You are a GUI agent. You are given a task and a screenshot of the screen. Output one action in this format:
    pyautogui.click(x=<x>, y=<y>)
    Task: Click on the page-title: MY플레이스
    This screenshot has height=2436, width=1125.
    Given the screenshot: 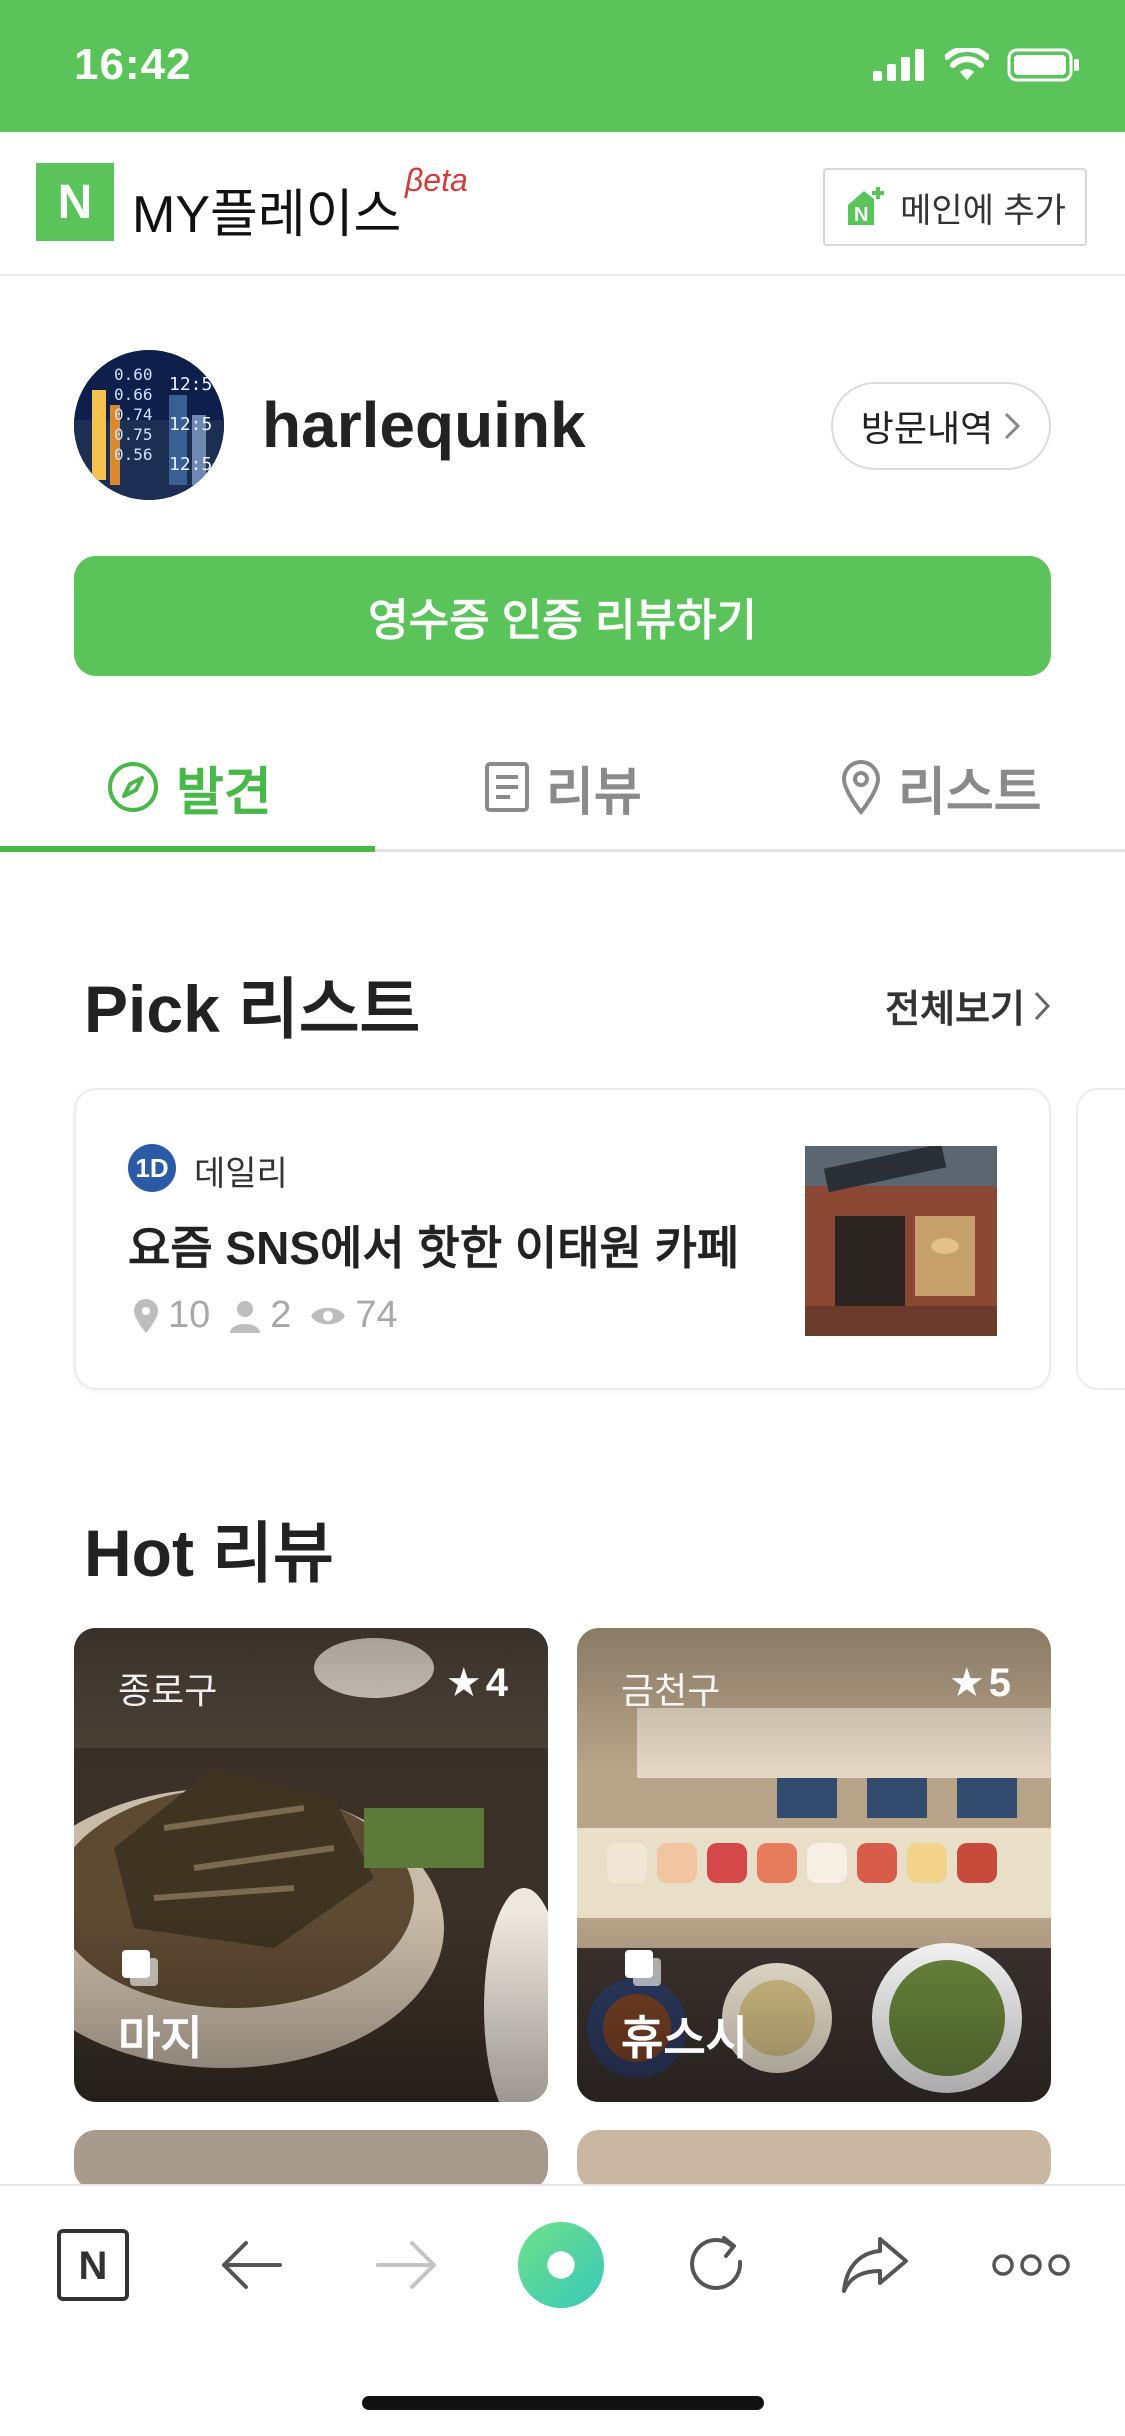 What is the action you would take?
    pyautogui.click(x=267, y=215)
    